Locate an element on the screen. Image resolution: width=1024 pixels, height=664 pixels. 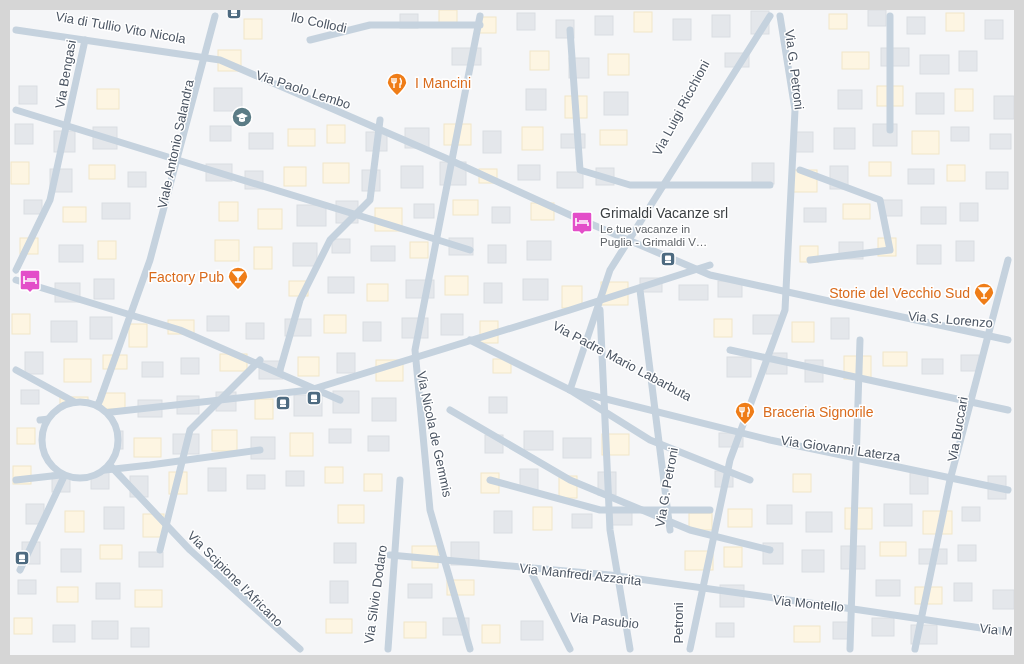
place-name: Storie del Vecchio Sud is located at coordinates (899, 293).